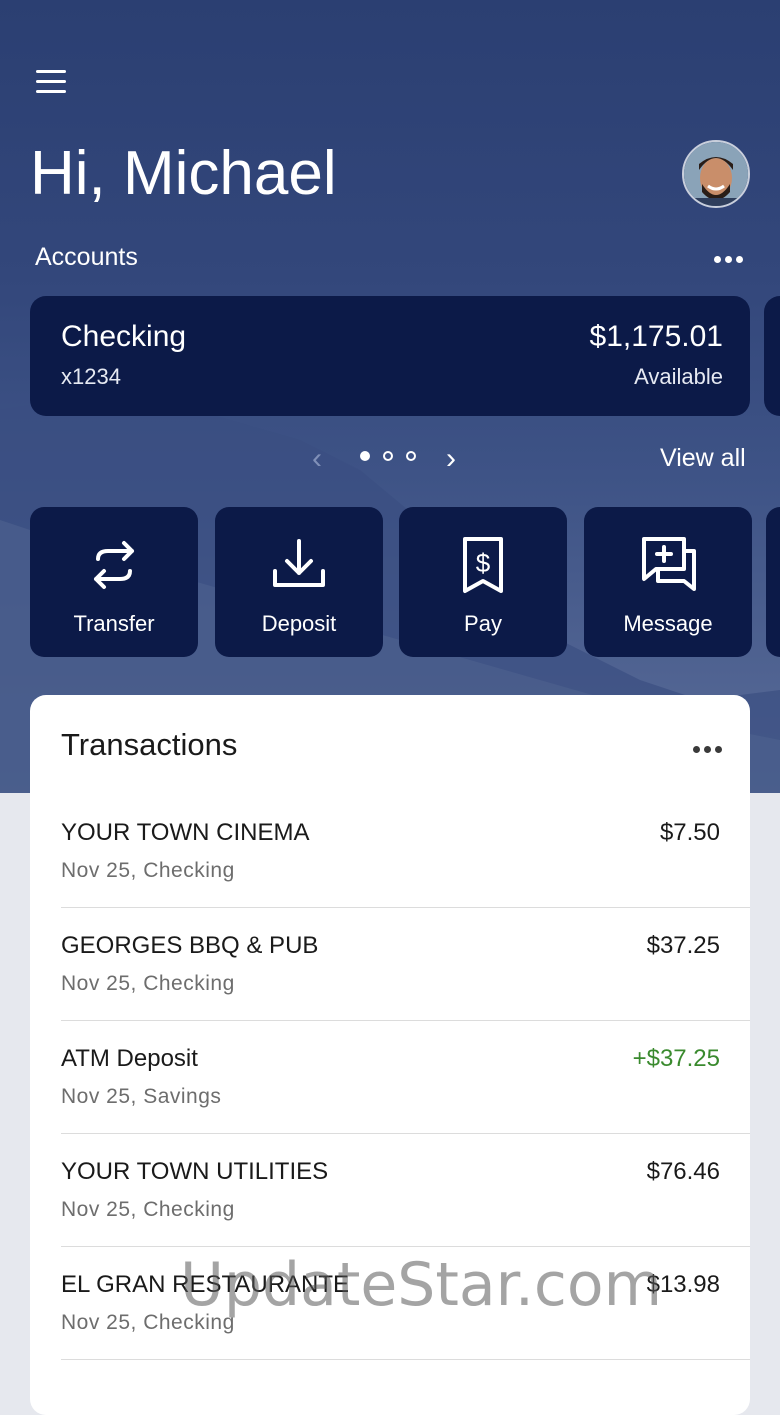 The height and width of the screenshot is (1415, 780). What do you see at coordinates (732, 257) in the screenshot?
I see `accounts-more-icon` at bounding box center [732, 257].